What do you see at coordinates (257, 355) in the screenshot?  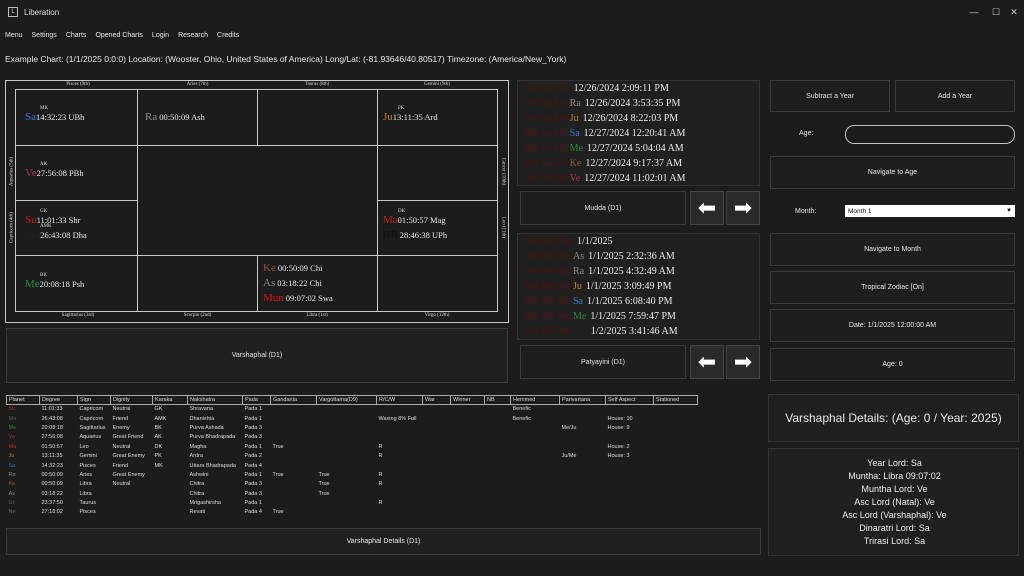 I see `varshaphal-chart-button: Varshaphal (D1)` at bounding box center [257, 355].